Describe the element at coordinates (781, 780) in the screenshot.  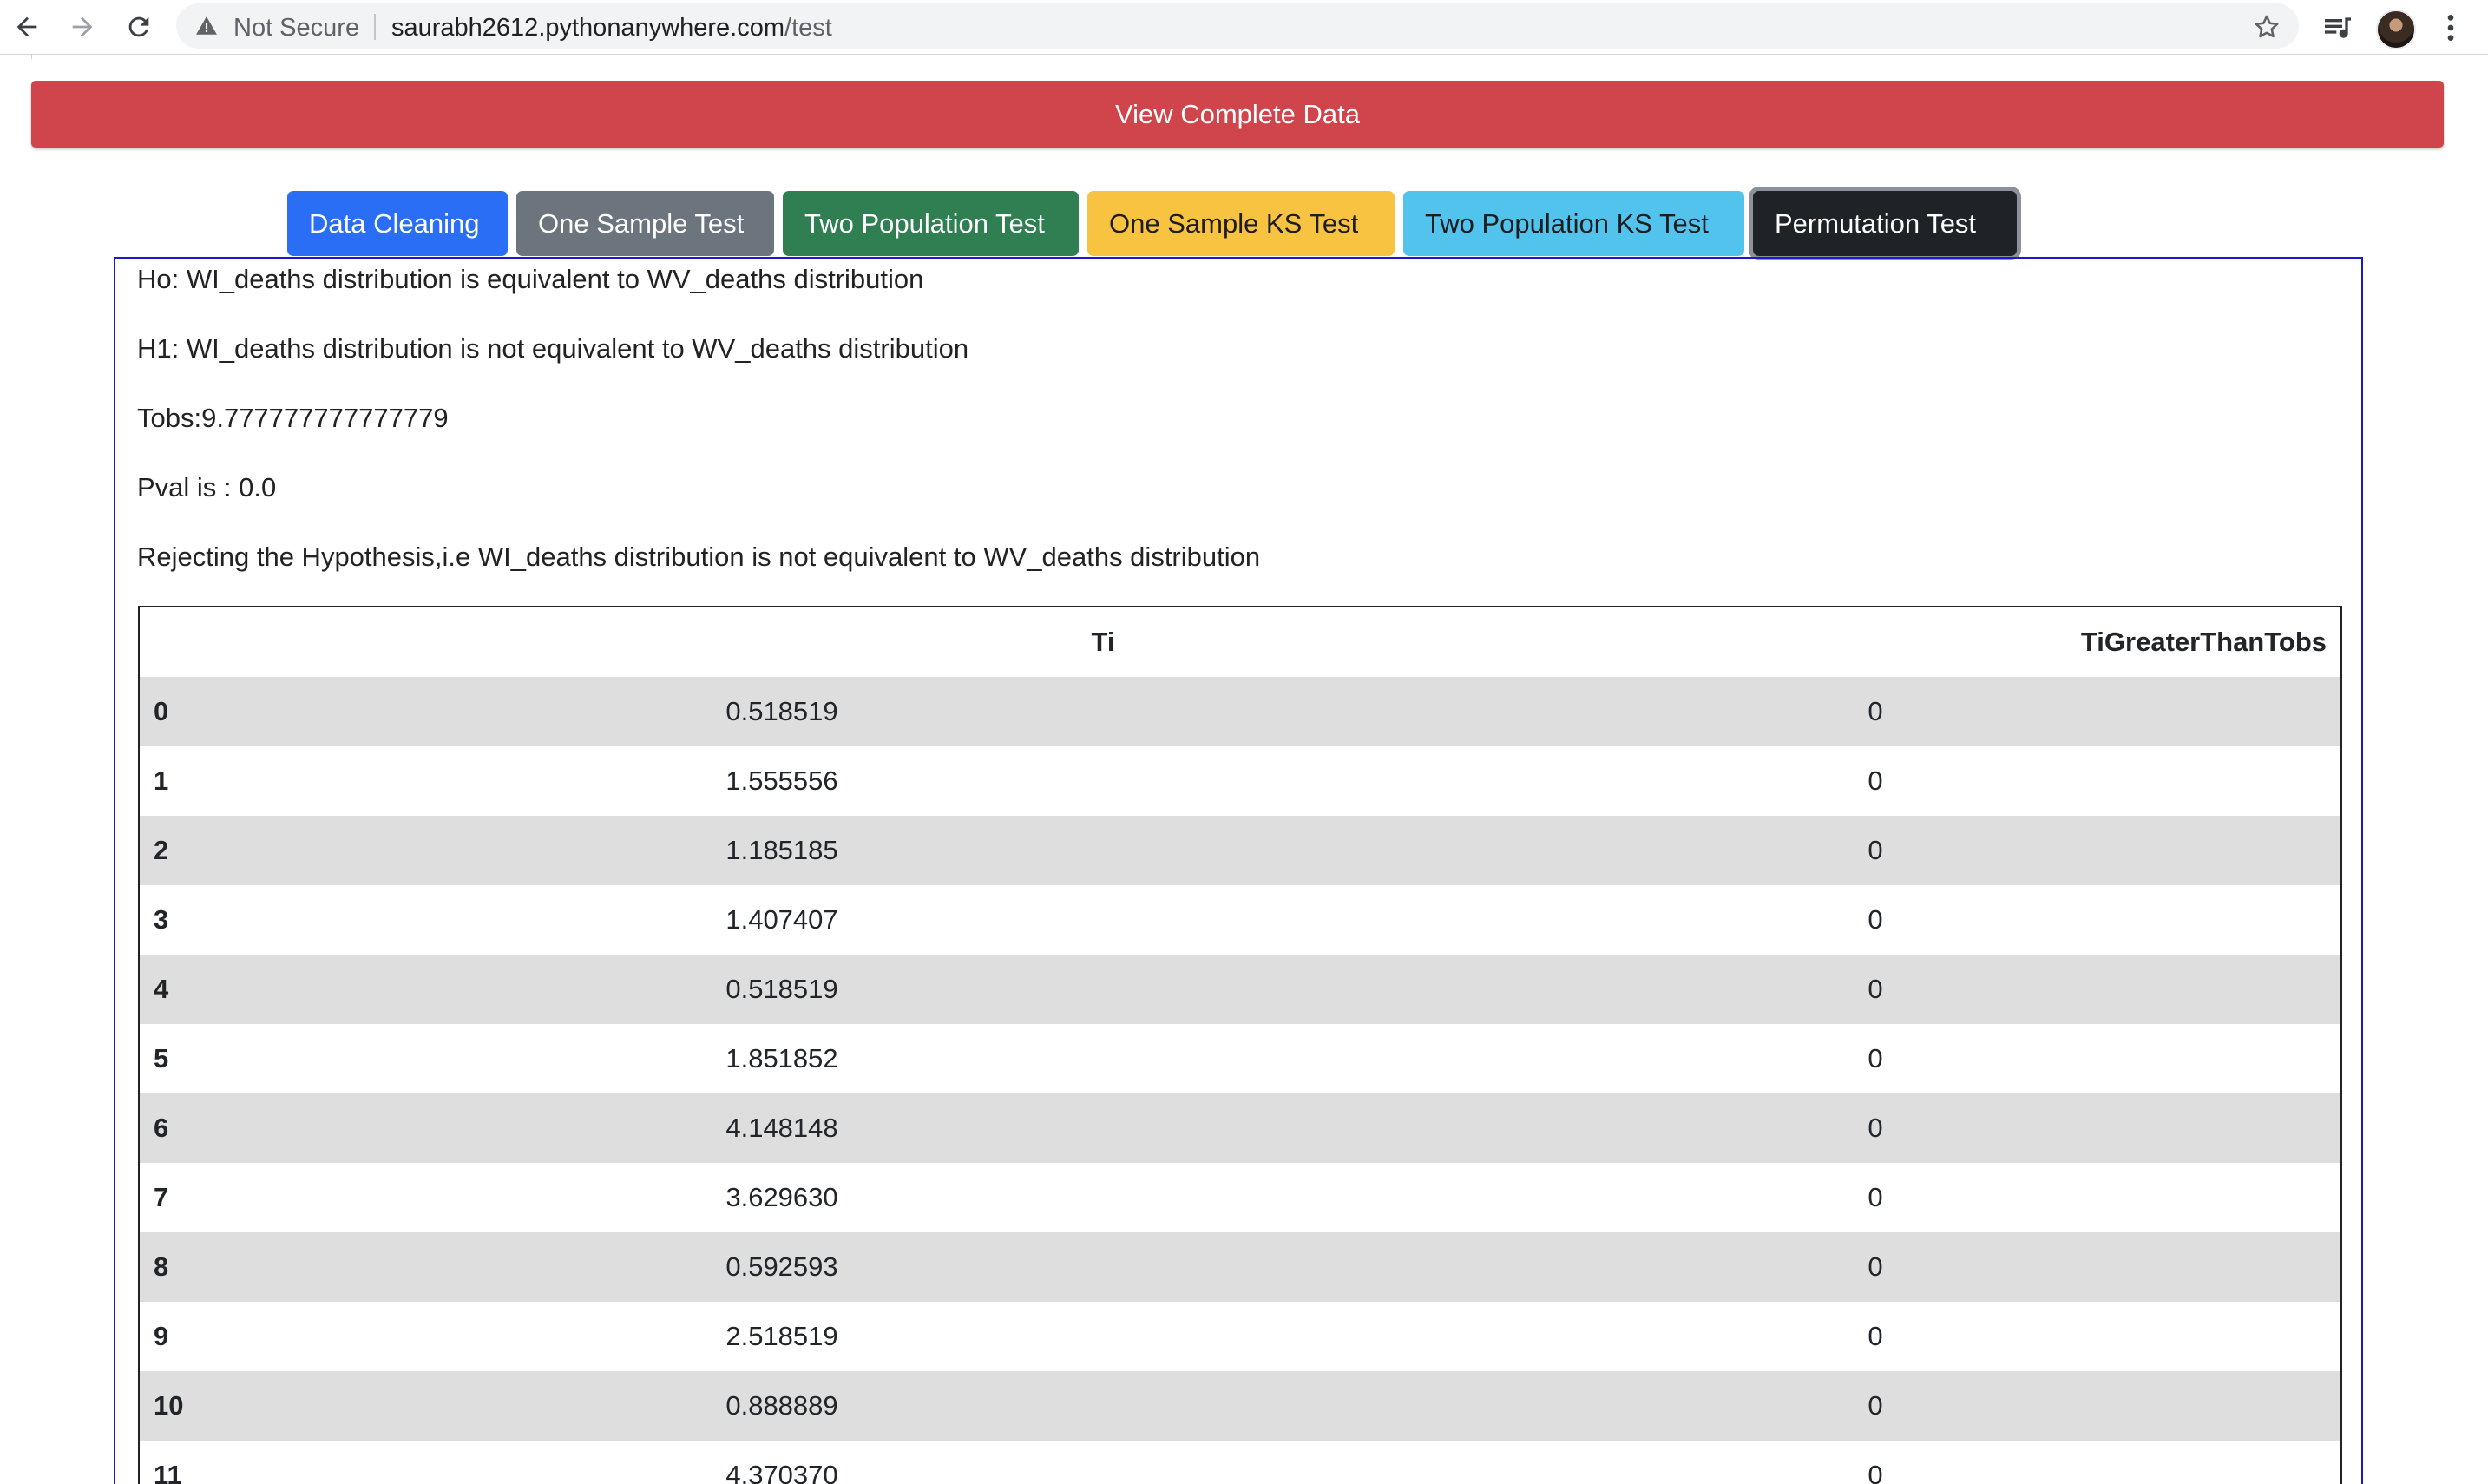
I see `ti-value: 1.555556` at that location.